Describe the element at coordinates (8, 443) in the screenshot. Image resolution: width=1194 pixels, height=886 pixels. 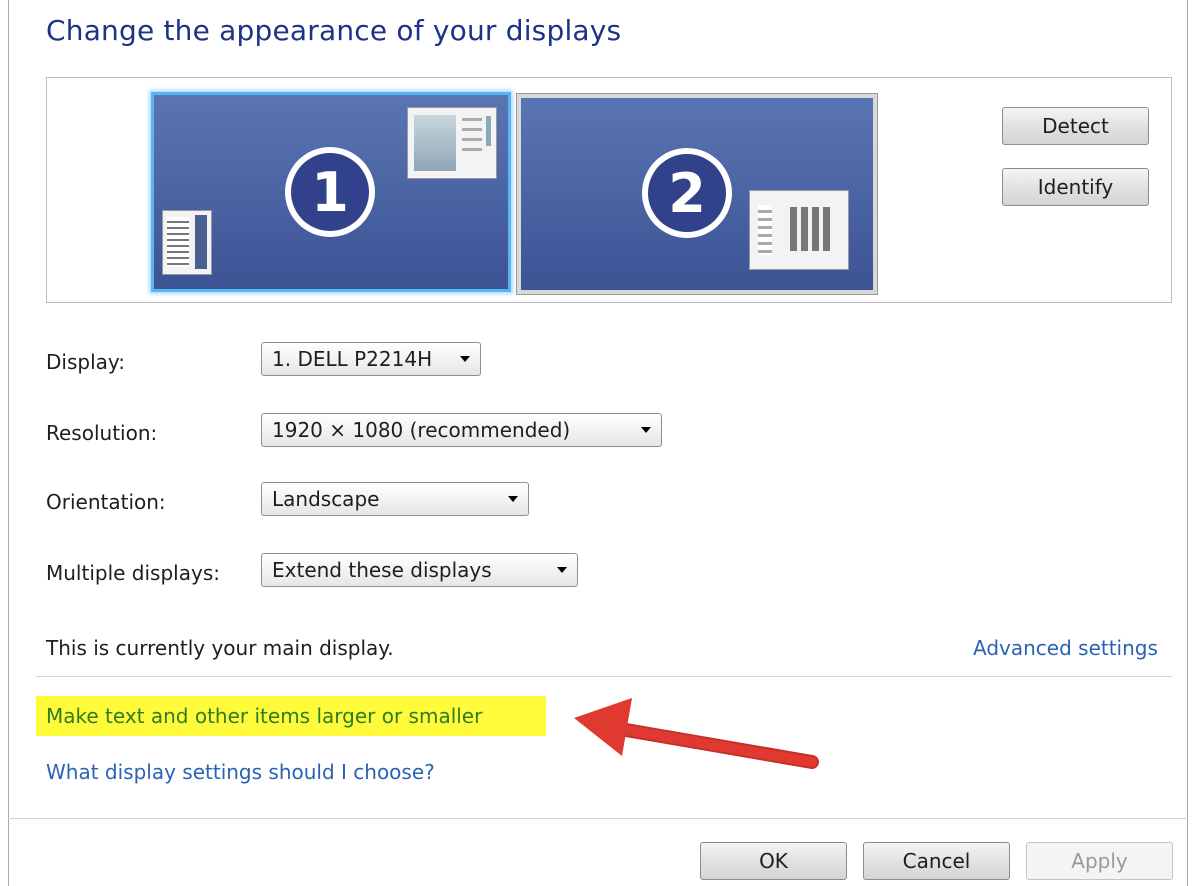
I see `window-left-border` at that location.